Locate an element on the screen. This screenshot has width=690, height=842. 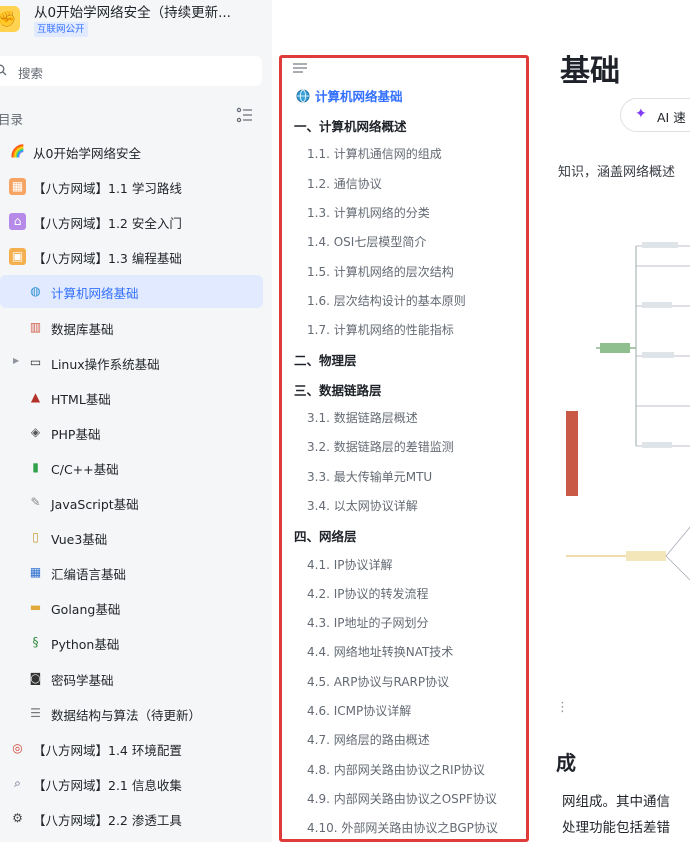
sidebar-item: ✎ JavaScript基础 is located at coordinates (131, 502).